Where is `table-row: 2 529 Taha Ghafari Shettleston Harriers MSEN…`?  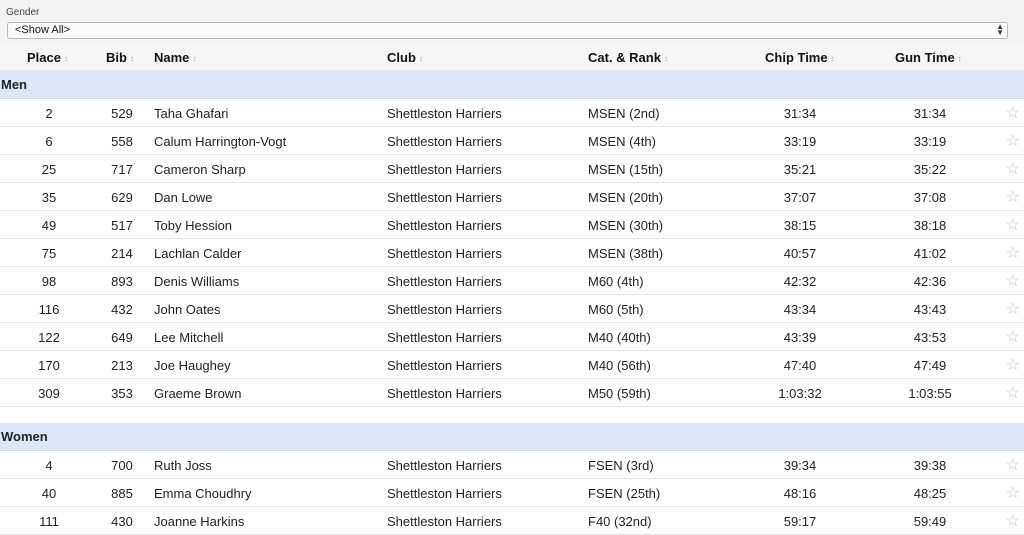
table-row: 2 529 Taha Ghafari Shettleston Harriers MSEN… is located at coordinates (512, 113).